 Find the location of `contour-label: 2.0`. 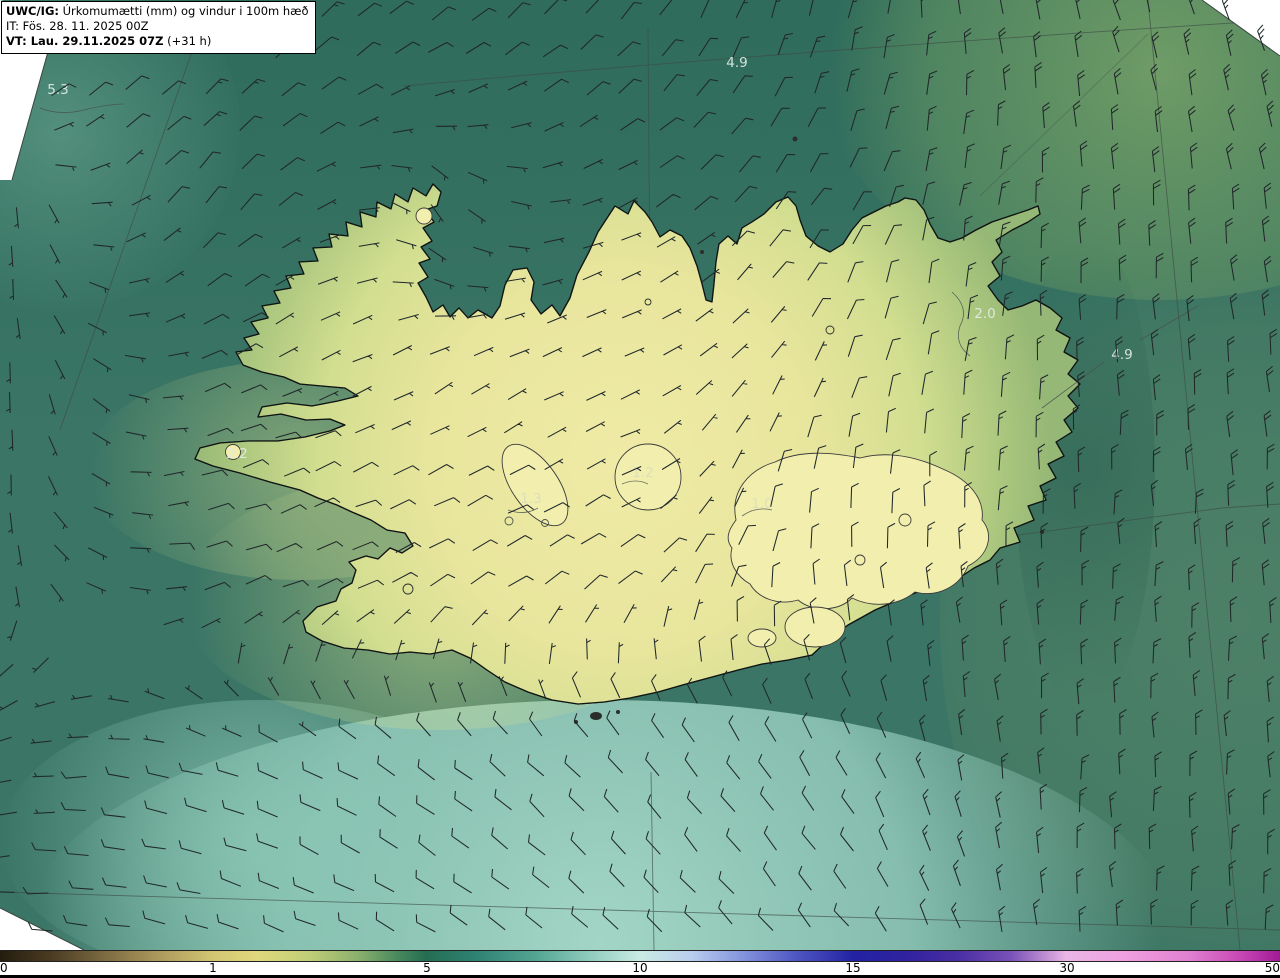

contour-label: 2.0 is located at coordinates (984, 314).